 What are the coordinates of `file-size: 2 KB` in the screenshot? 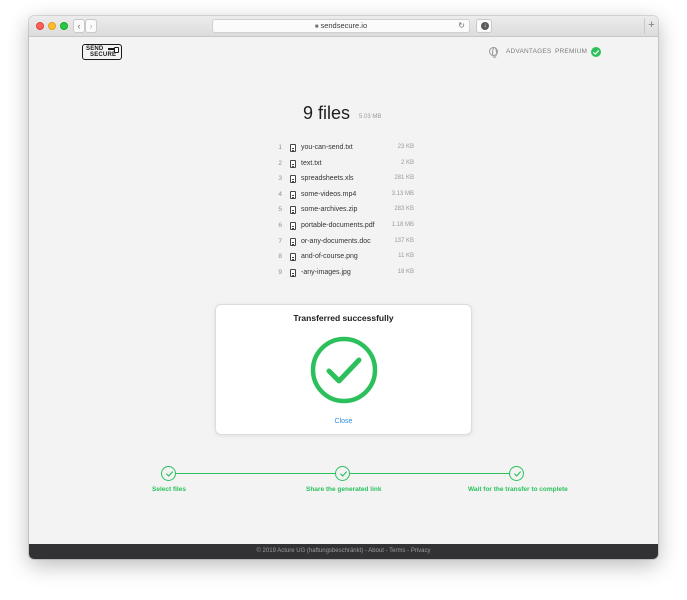 It's located at (407, 162).